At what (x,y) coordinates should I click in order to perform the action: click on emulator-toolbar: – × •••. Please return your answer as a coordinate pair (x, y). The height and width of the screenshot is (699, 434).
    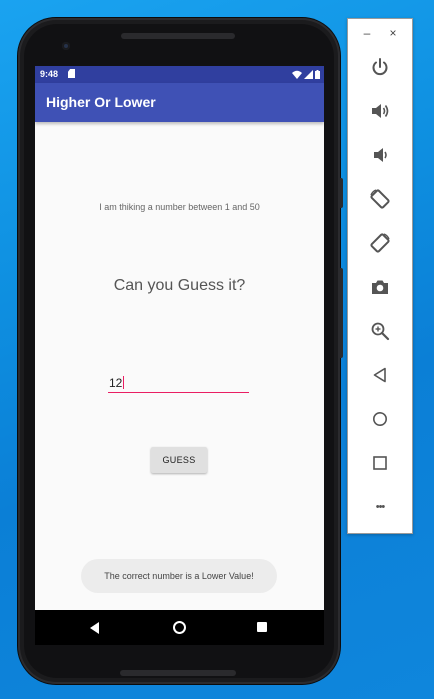
    Looking at the image, I should click on (380, 276).